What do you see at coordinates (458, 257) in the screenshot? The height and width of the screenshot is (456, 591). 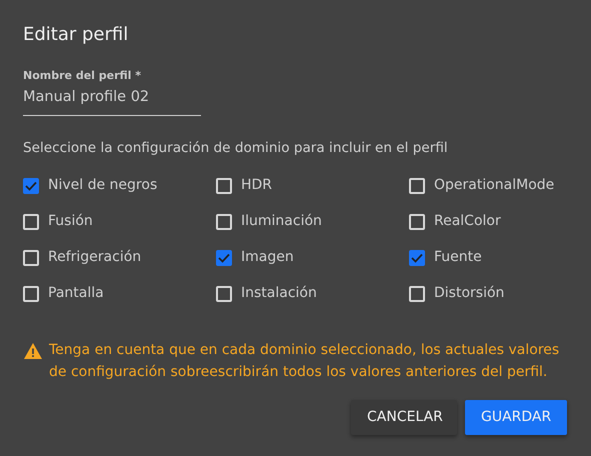 I see `checkbox-label: Fuente` at bounding box center [458, 257].